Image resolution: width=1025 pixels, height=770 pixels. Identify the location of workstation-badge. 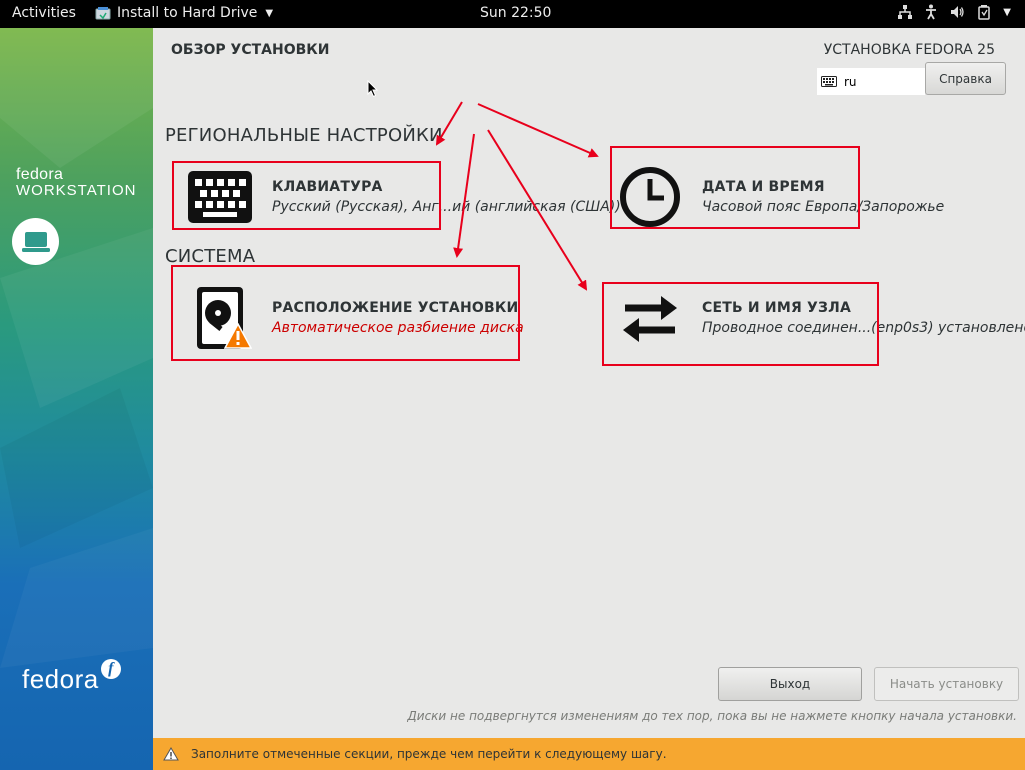
(35, 241).